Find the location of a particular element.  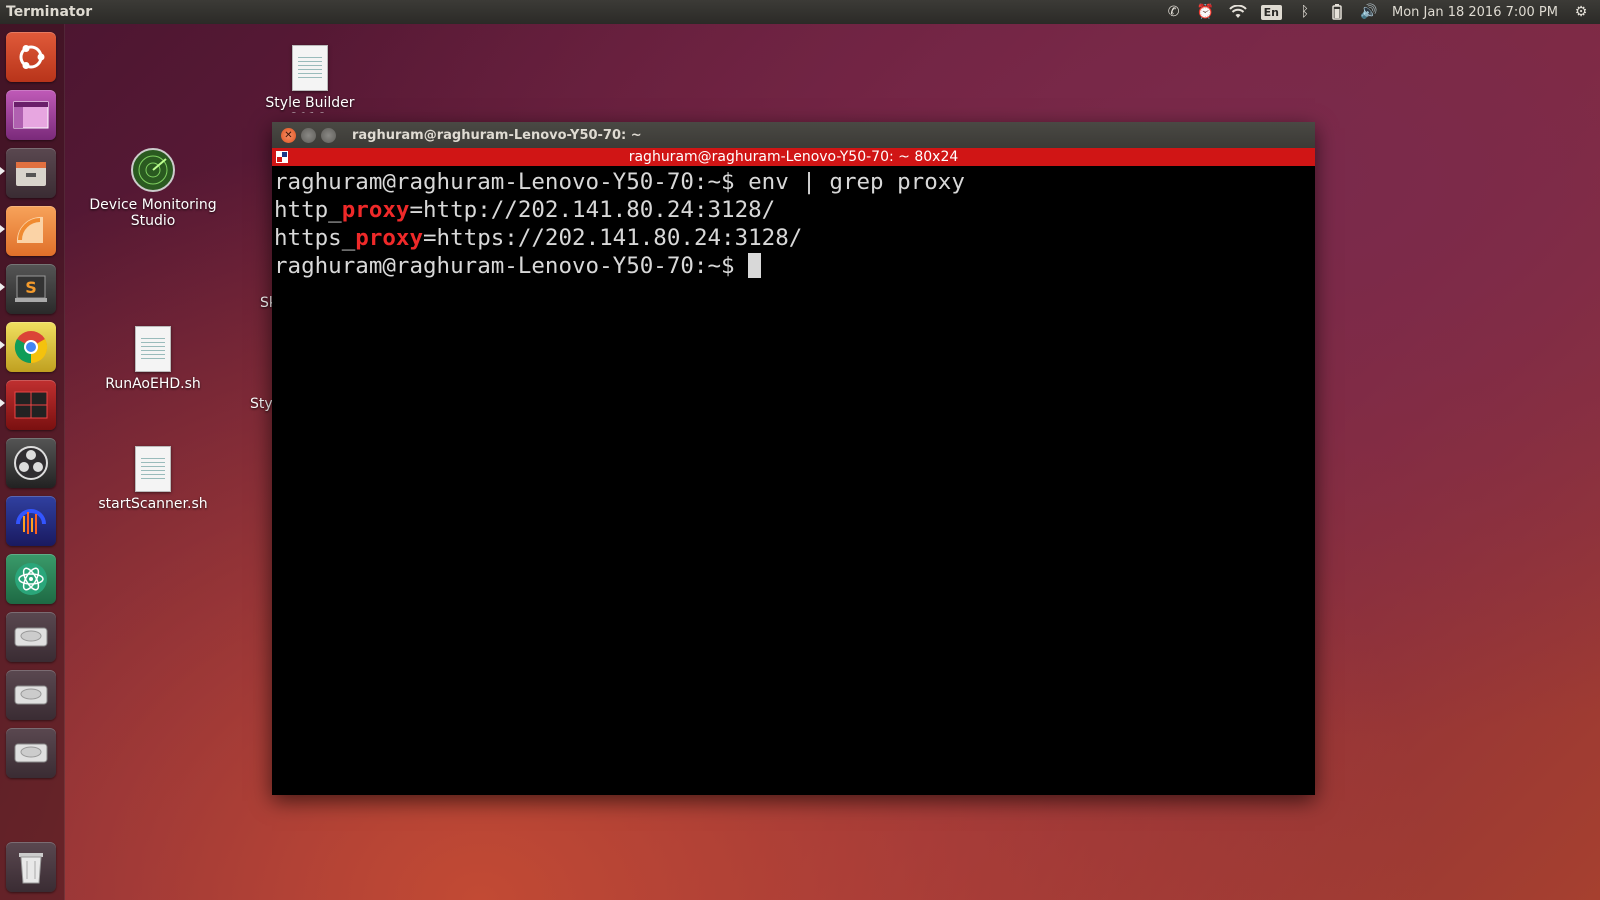

output-text: =https://202.141.80.24:3128/ is located at coordinates (613, 238).